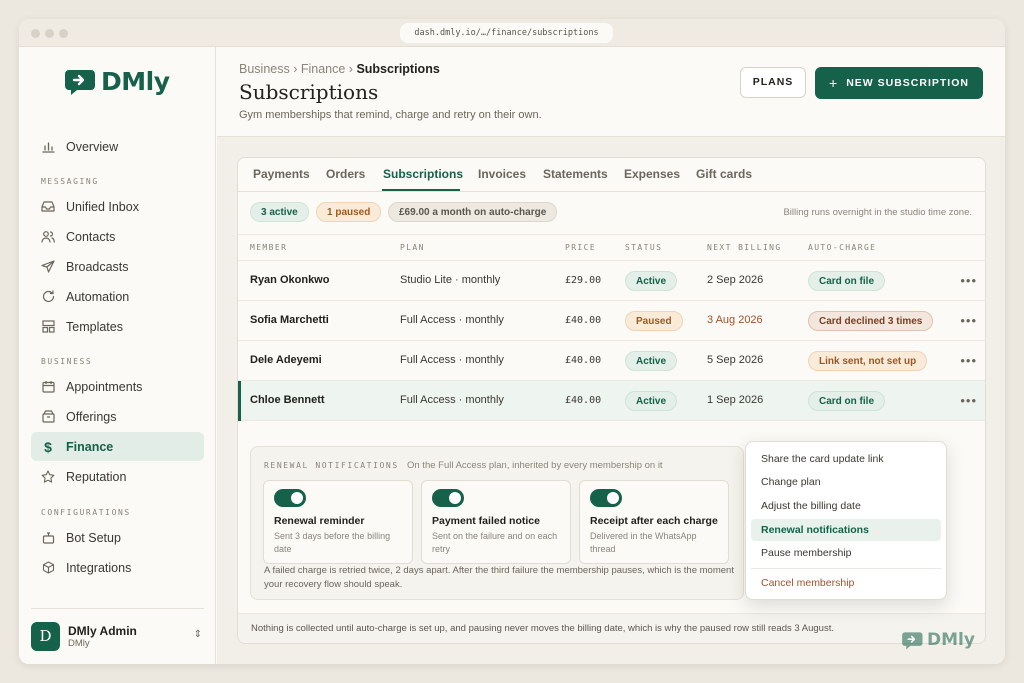  I want to click on menu-item-share-card-link: Share the card update link, so click(846, 459).